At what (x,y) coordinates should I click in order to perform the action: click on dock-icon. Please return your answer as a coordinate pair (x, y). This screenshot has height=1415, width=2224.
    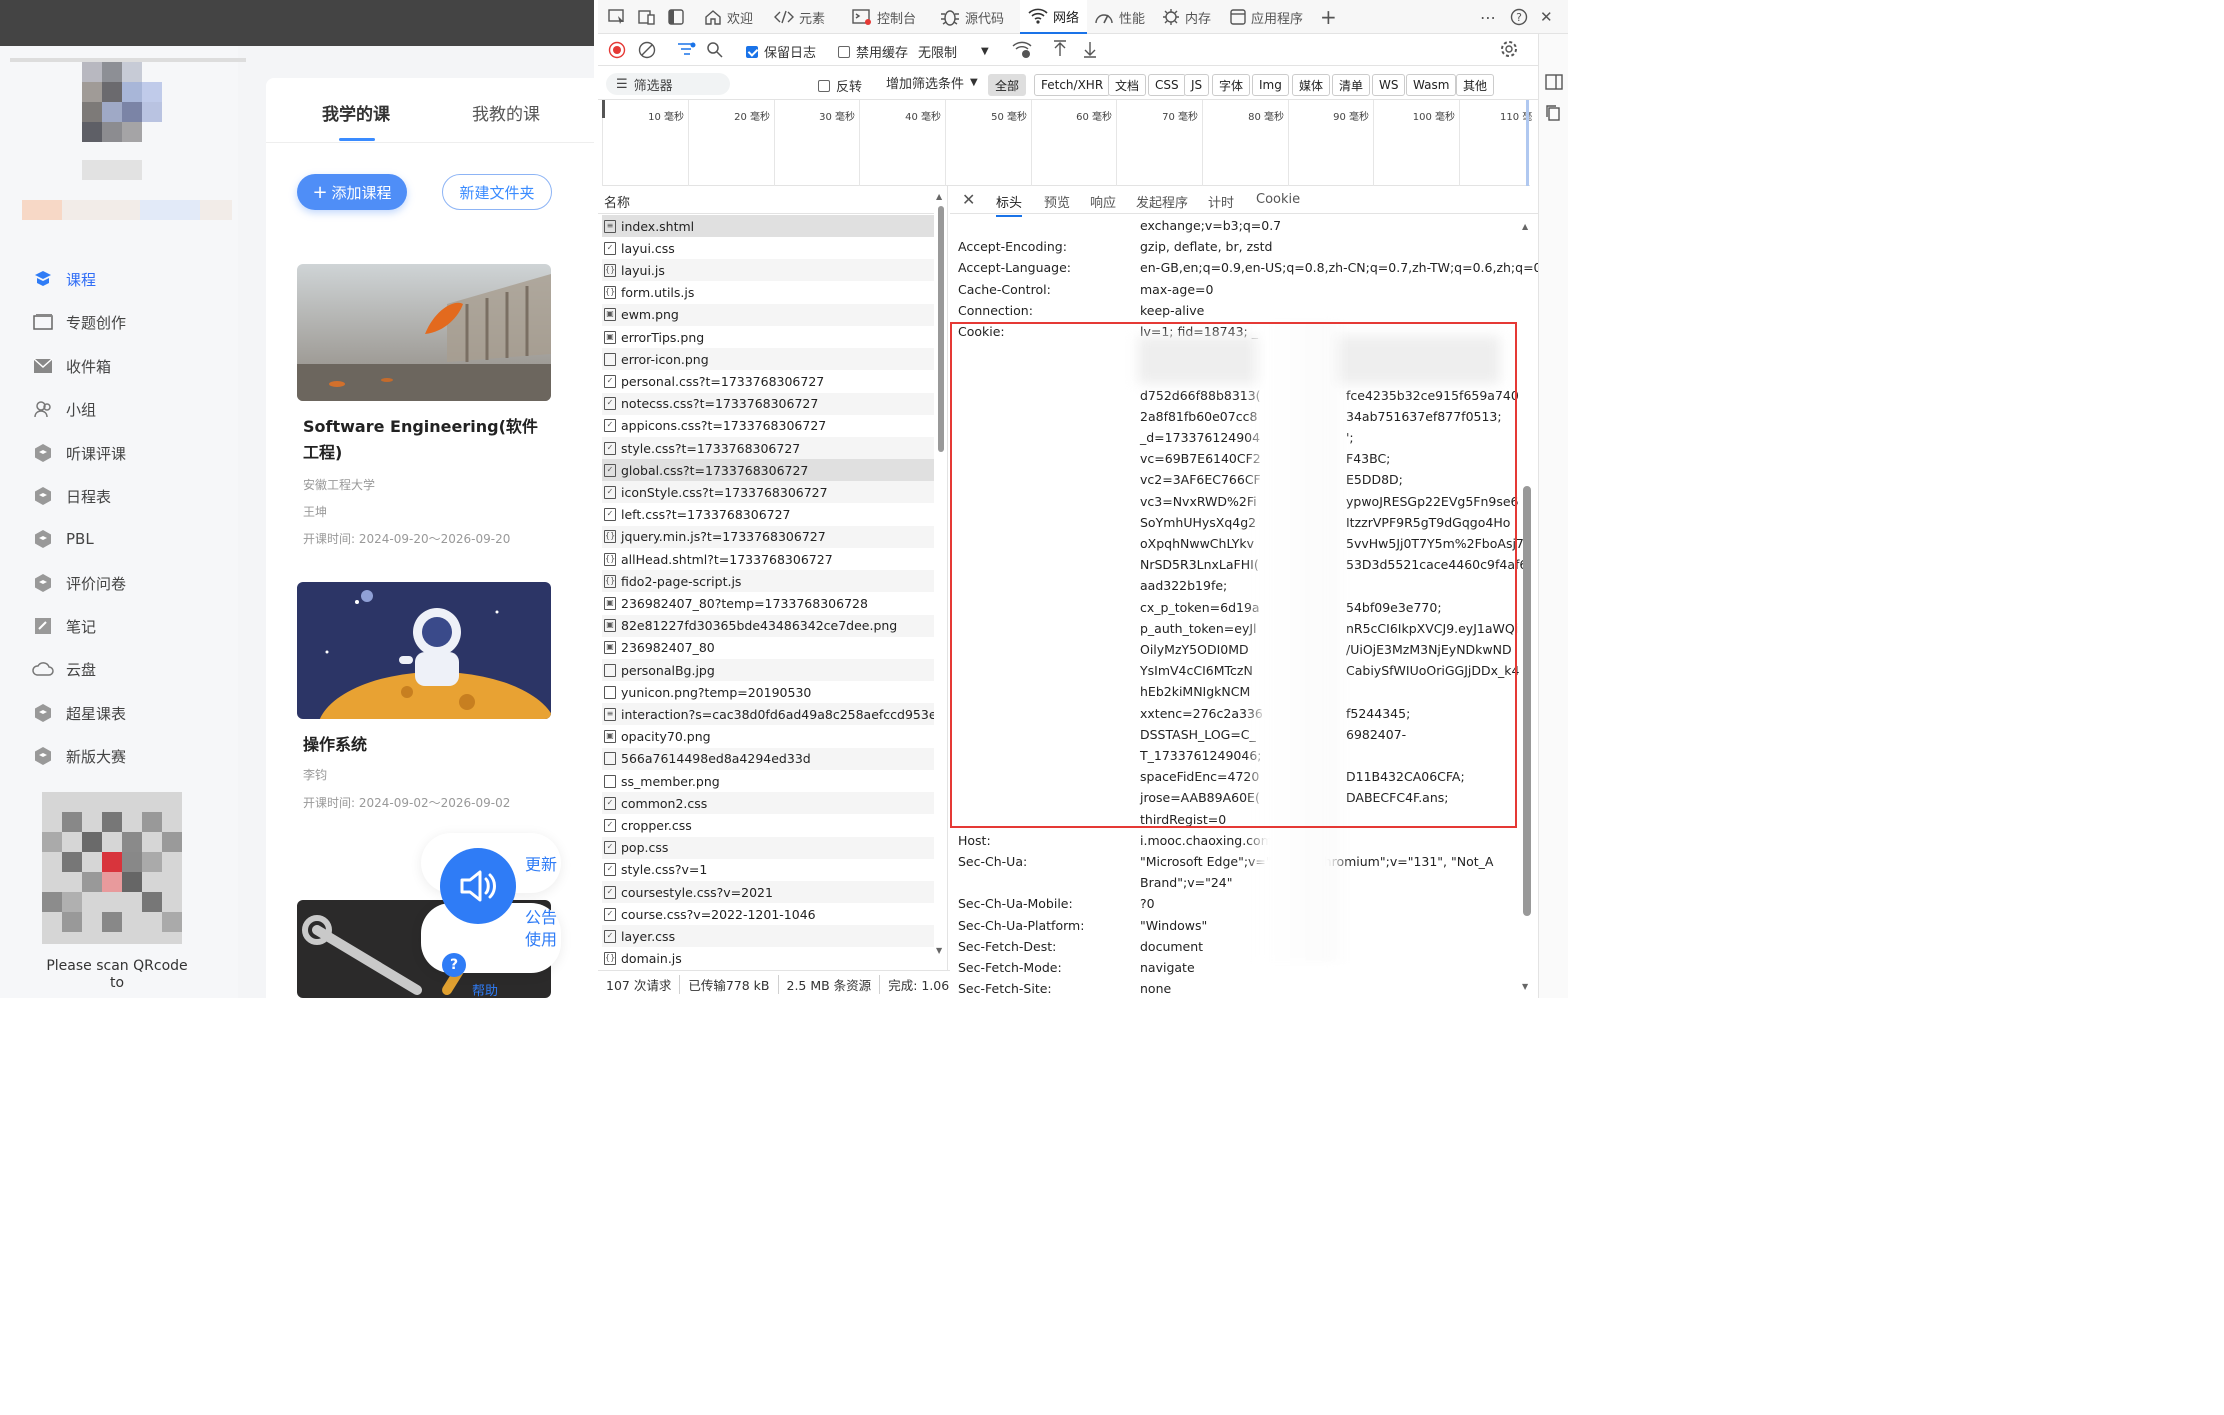
    Looking at the image, I should click on (1554, 84).